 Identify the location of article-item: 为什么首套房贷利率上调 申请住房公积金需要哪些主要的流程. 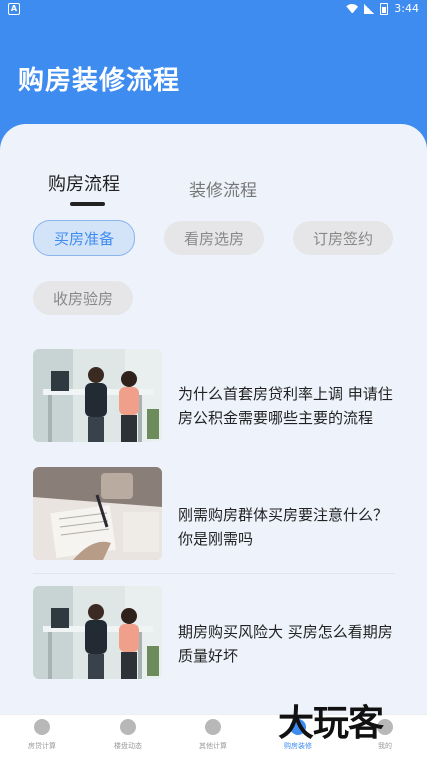
(214, 399).